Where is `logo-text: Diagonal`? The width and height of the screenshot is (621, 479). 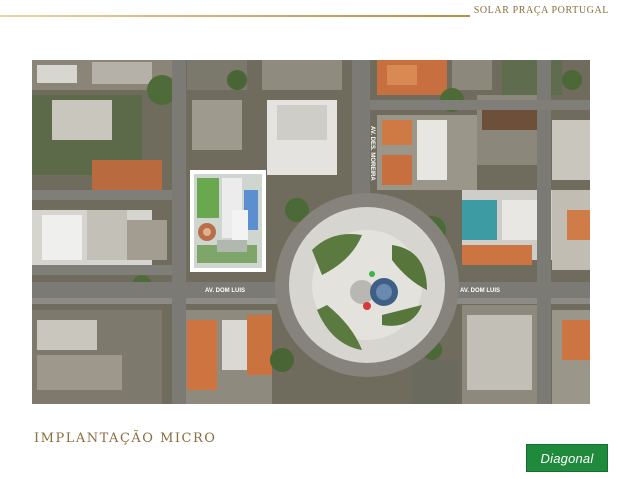 logo-text: Diagonal is located at coordinates (567, 458).